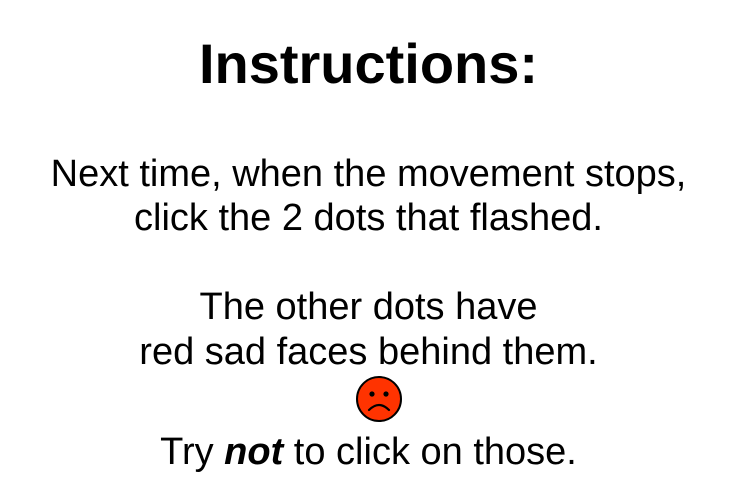 The width and height of the screenshot is (737, 496). I want to click on instruction-line-5: Try not to click on those., so click(368, 452).